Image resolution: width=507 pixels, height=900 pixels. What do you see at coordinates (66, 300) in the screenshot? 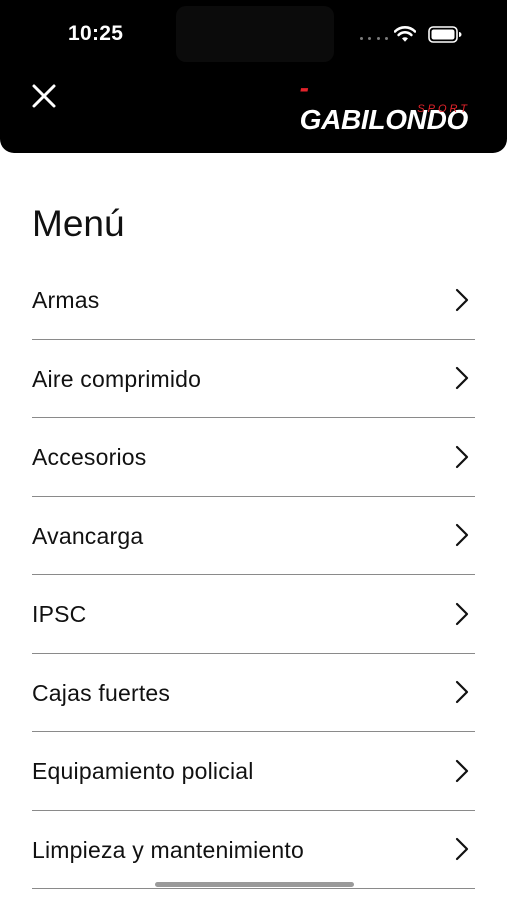
I see `menu-item-label: Armas` at bounding box center [66, 300].